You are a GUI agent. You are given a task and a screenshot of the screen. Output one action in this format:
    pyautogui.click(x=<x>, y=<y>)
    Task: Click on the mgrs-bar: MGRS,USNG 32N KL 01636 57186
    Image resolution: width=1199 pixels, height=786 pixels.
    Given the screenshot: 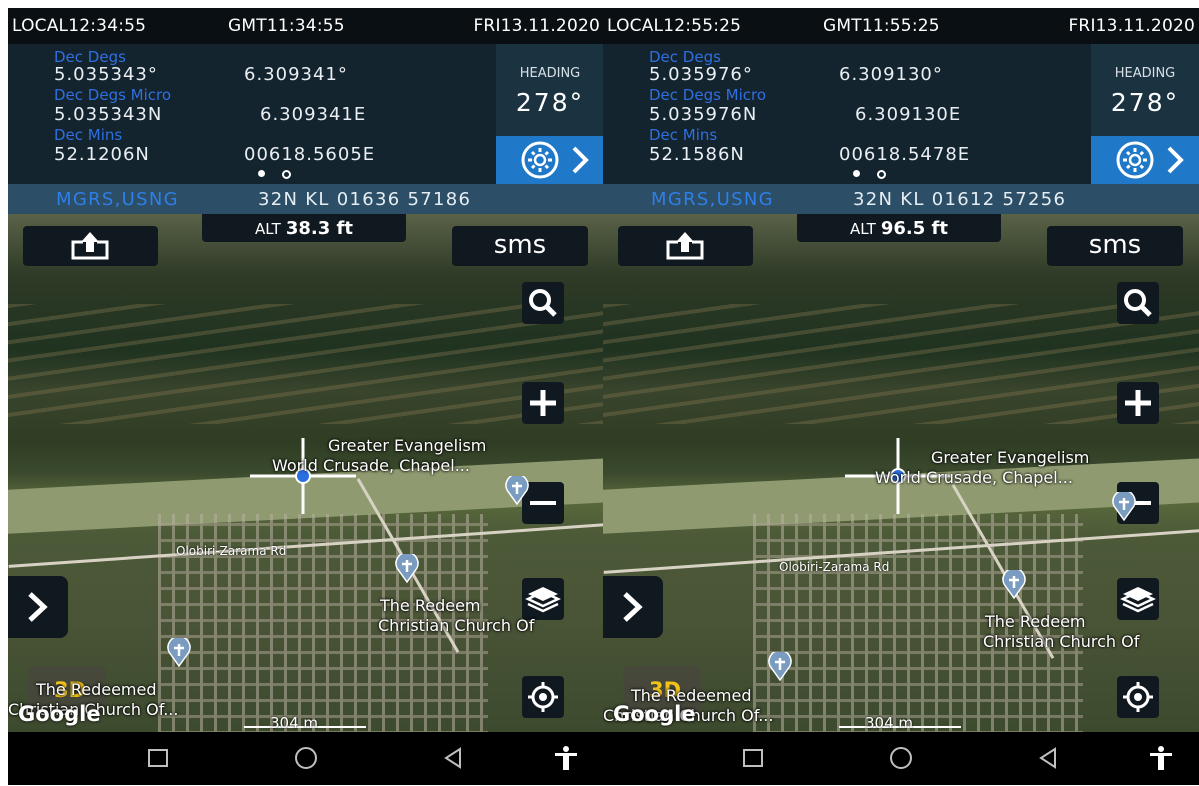 What is the action you would take?
    pyautogui.click(x=306, y=199)
    